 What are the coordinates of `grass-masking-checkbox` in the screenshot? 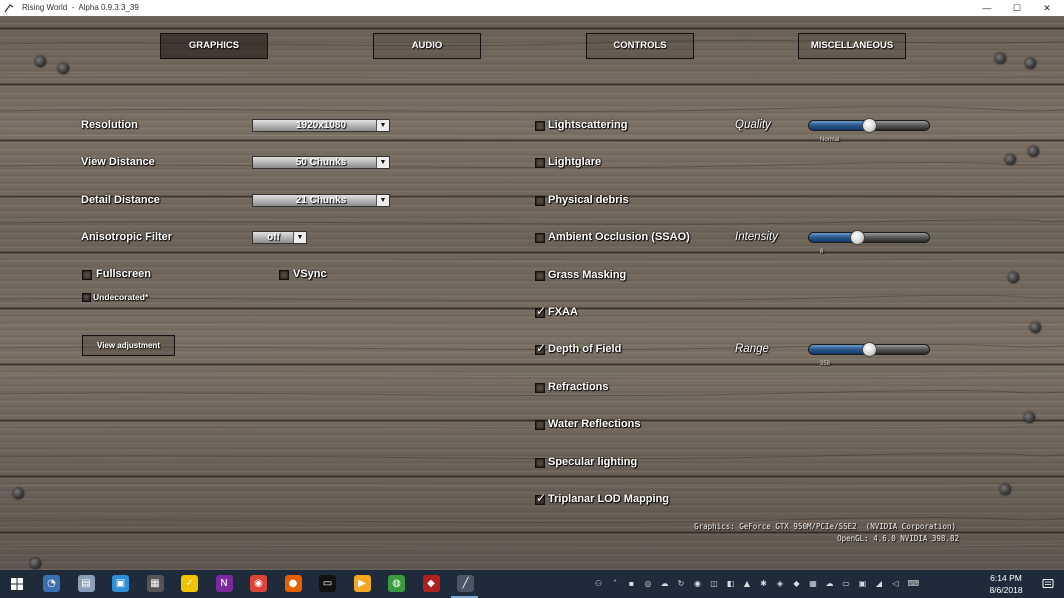 It's located at (540, 276).